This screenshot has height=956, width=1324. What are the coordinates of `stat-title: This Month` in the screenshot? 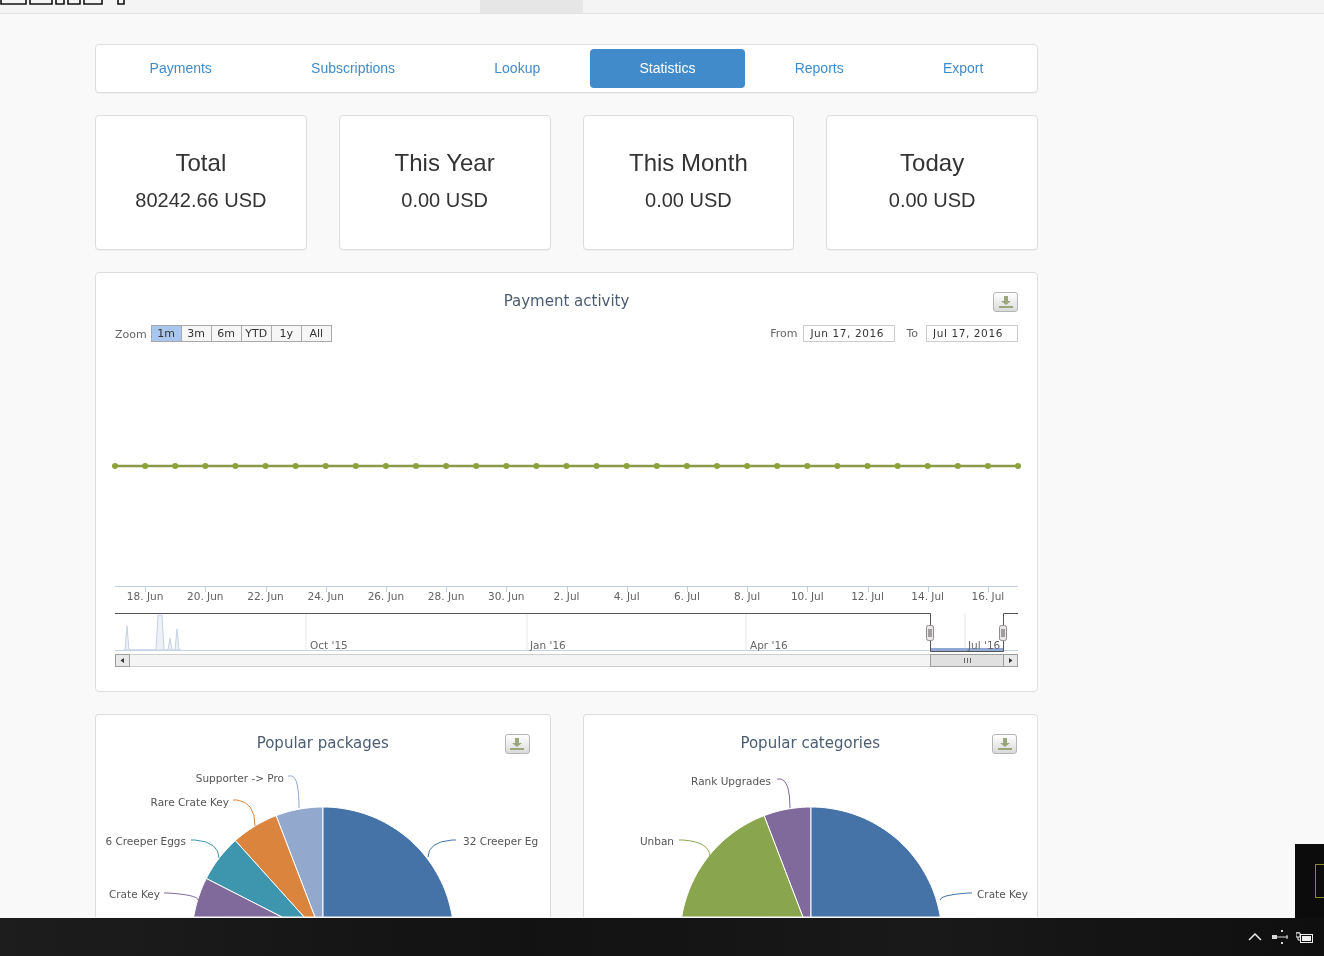 It's located at (688, 163).